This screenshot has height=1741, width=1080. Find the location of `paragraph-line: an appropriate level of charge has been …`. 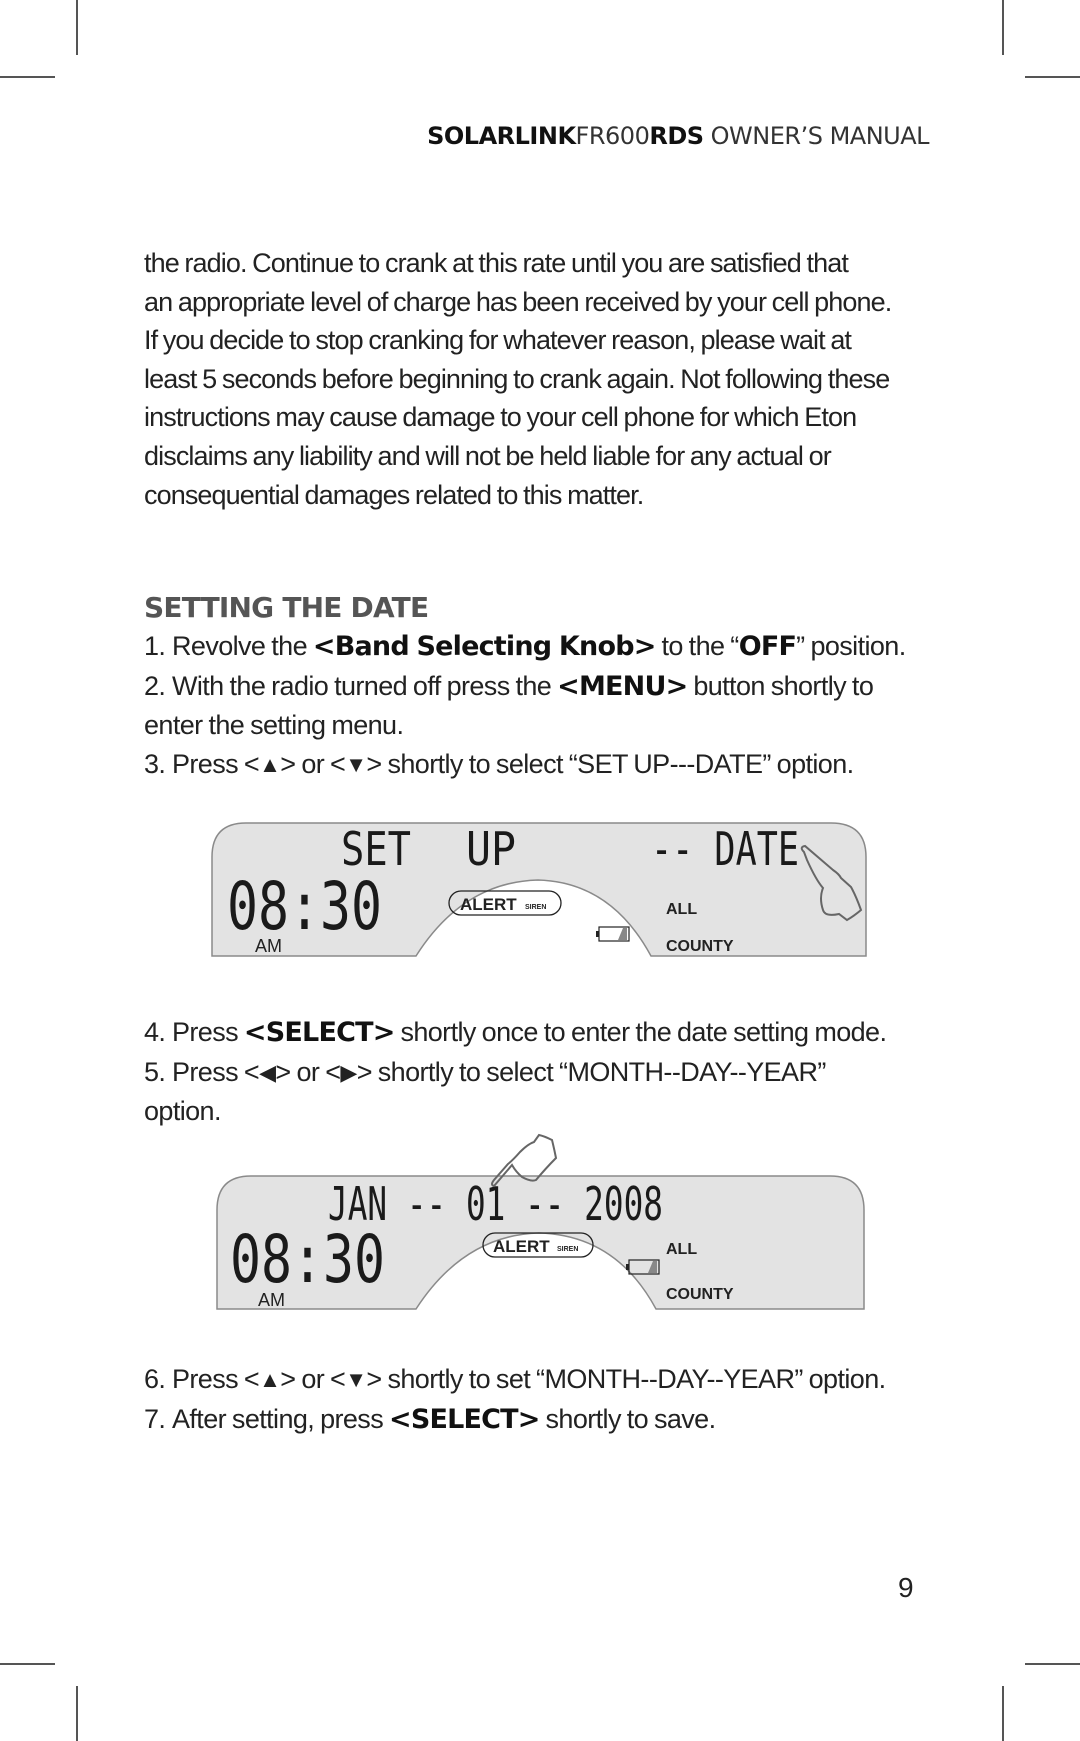

paragraph-line: an appropriate level of charge has been … is located at coordinates (518, 301).